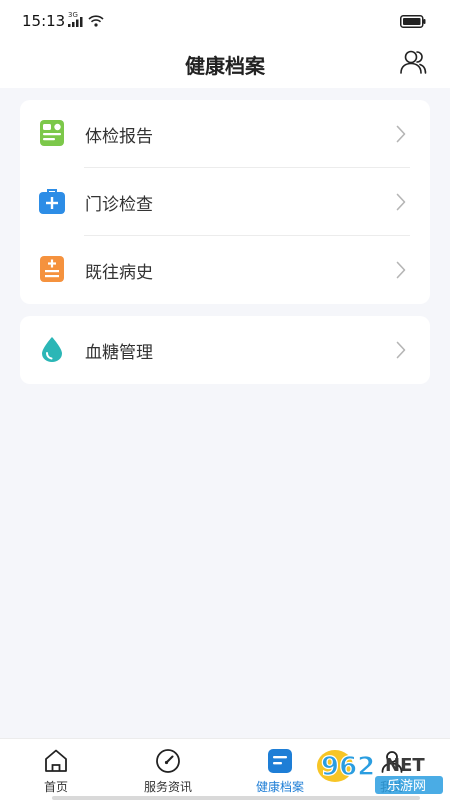 The image size is (450, 801). Describe the element at coordinates (44, 21) in the screenshot. I see `status-time: 15:13` at that location.